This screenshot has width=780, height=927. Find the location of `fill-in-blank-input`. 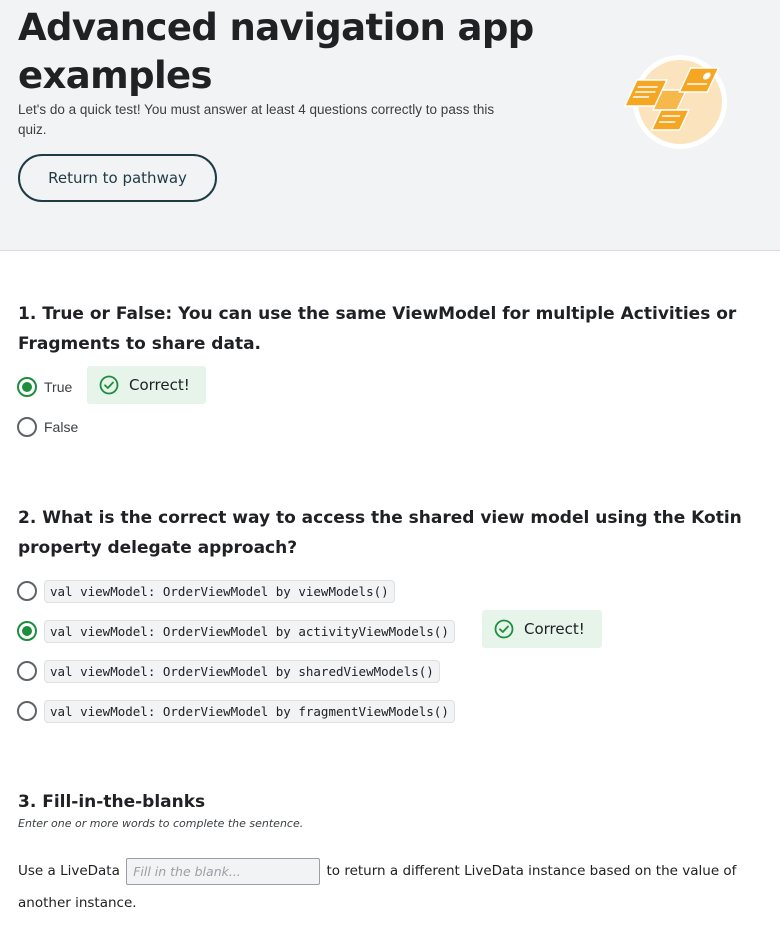

fill-in-blank-input is located at coordinates (223, 871).